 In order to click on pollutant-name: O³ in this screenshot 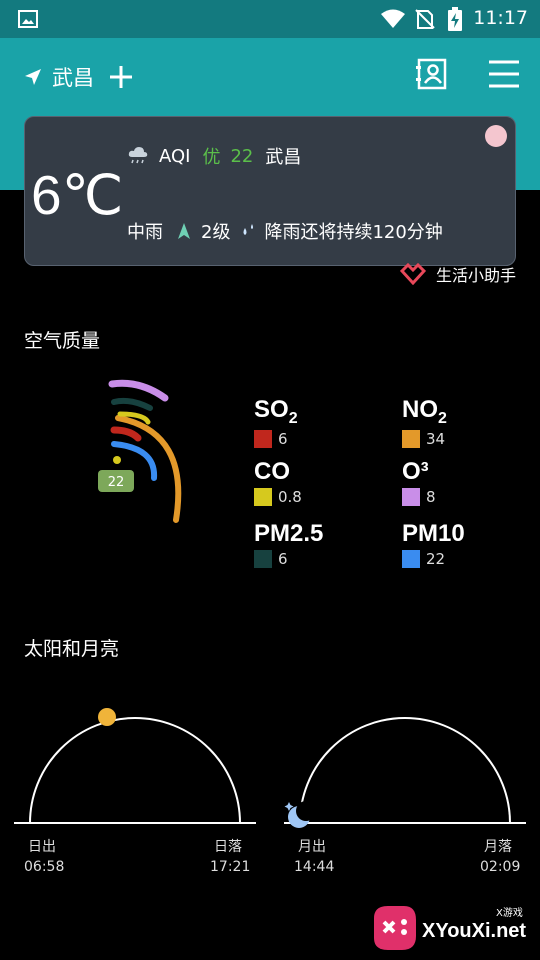, I will do `click(415, 471)`.